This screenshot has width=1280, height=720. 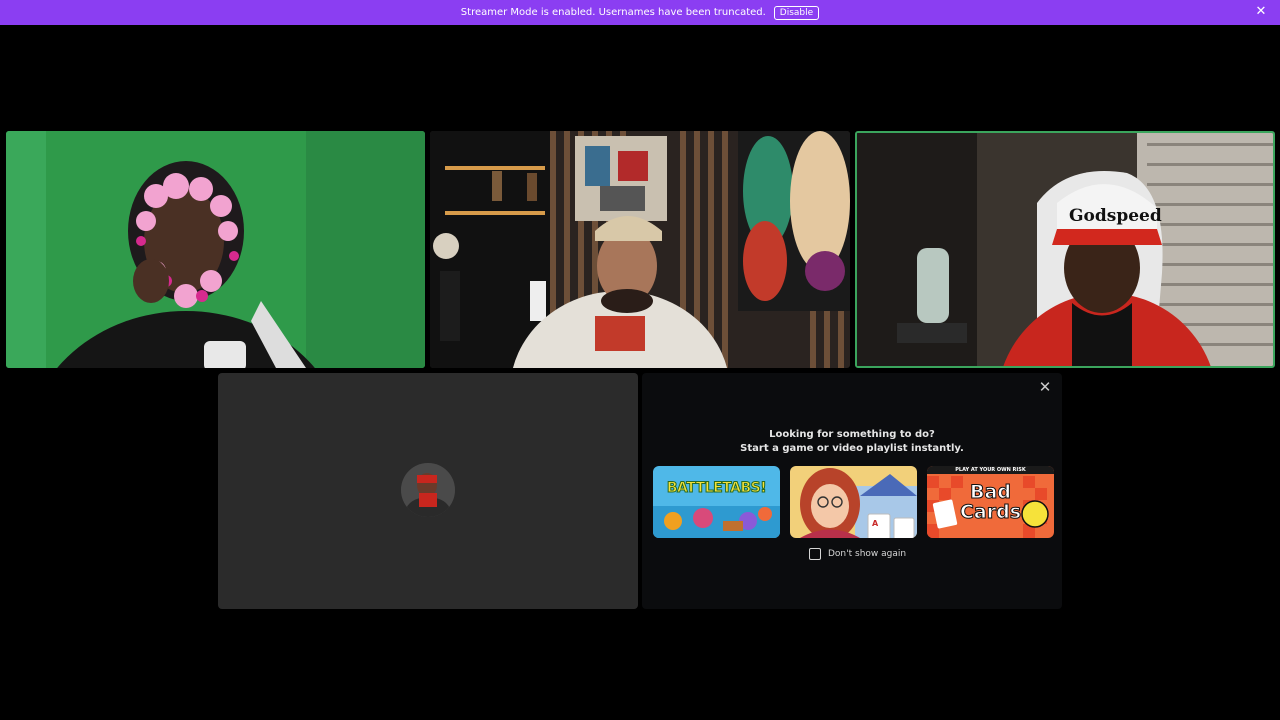 I want to click on activity-card-bad-cards: PLAY AT YOUR OWN RISK Bad Cards, so click(x=990, y=502).